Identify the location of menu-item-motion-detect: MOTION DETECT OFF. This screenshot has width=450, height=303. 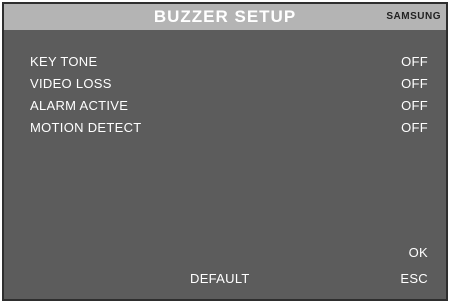
(225, 128).